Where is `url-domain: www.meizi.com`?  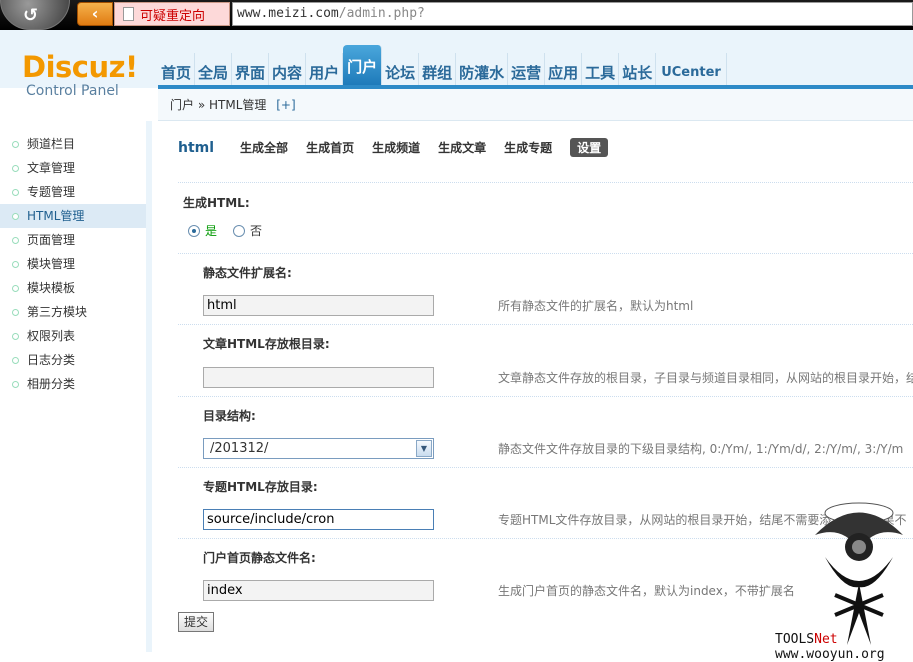 url-domain: www.meizi.com is located at coordinates (288, 13).